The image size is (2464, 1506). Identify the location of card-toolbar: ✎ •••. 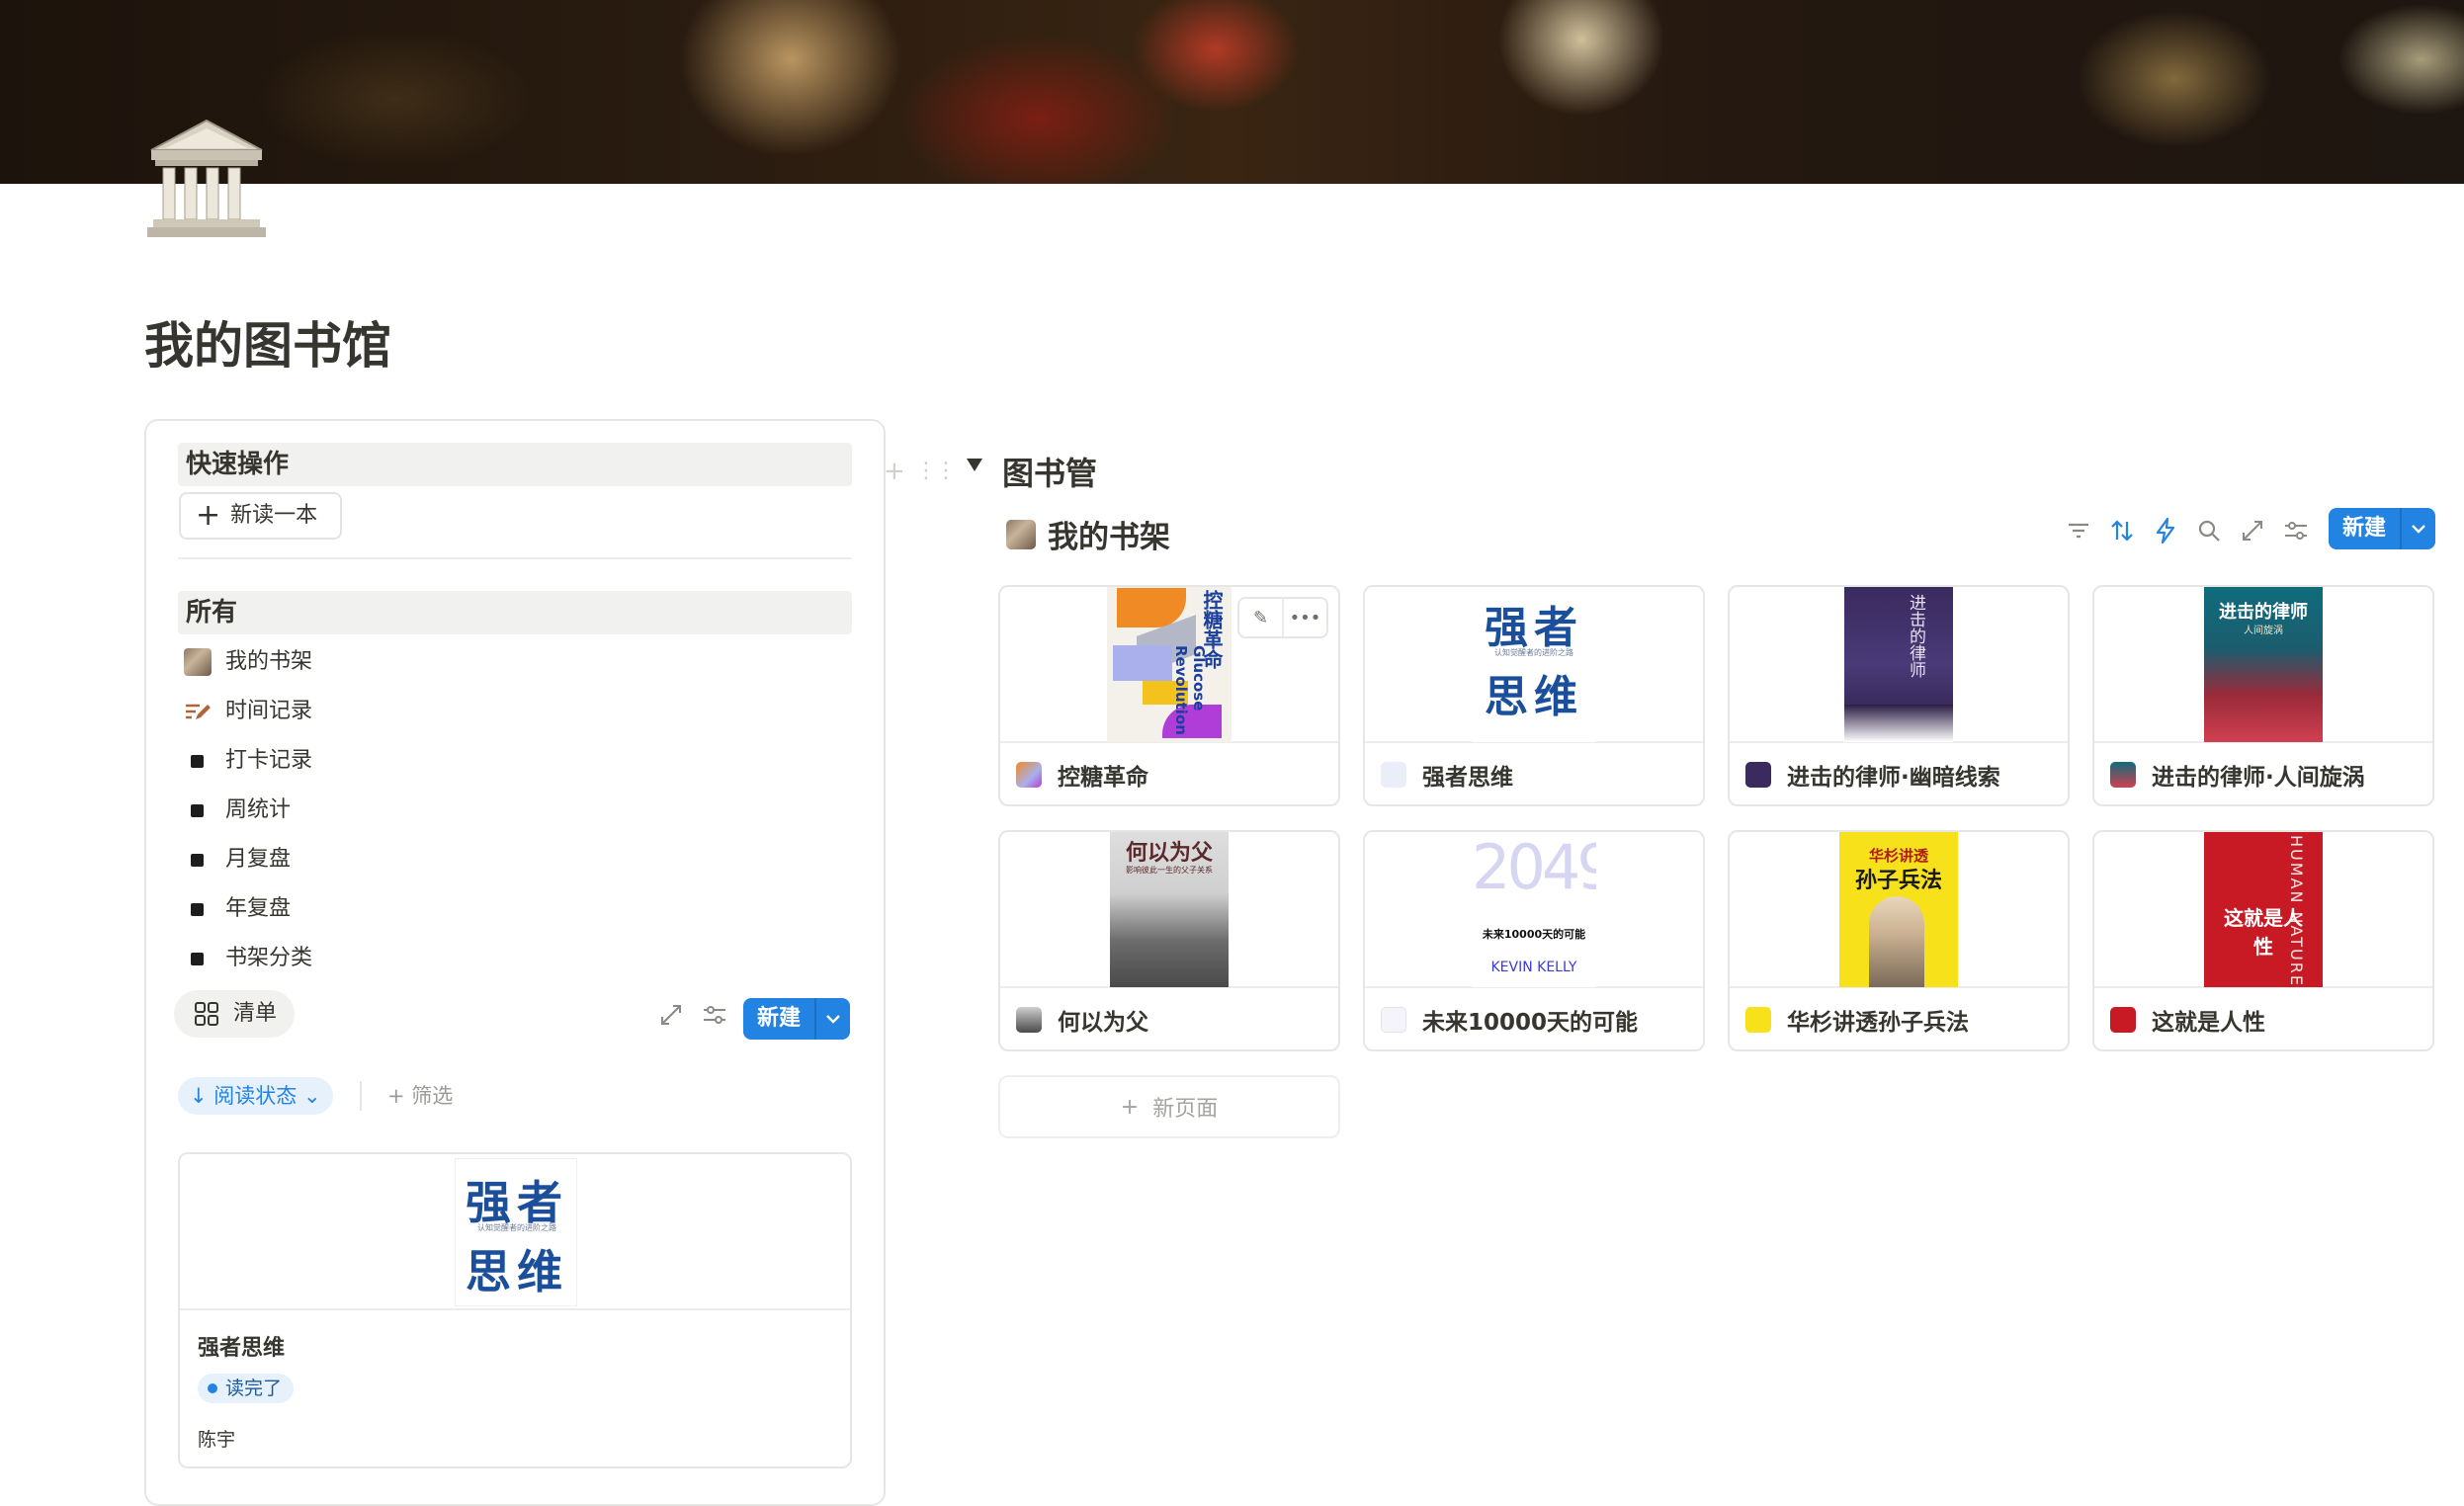
(1282, 617).